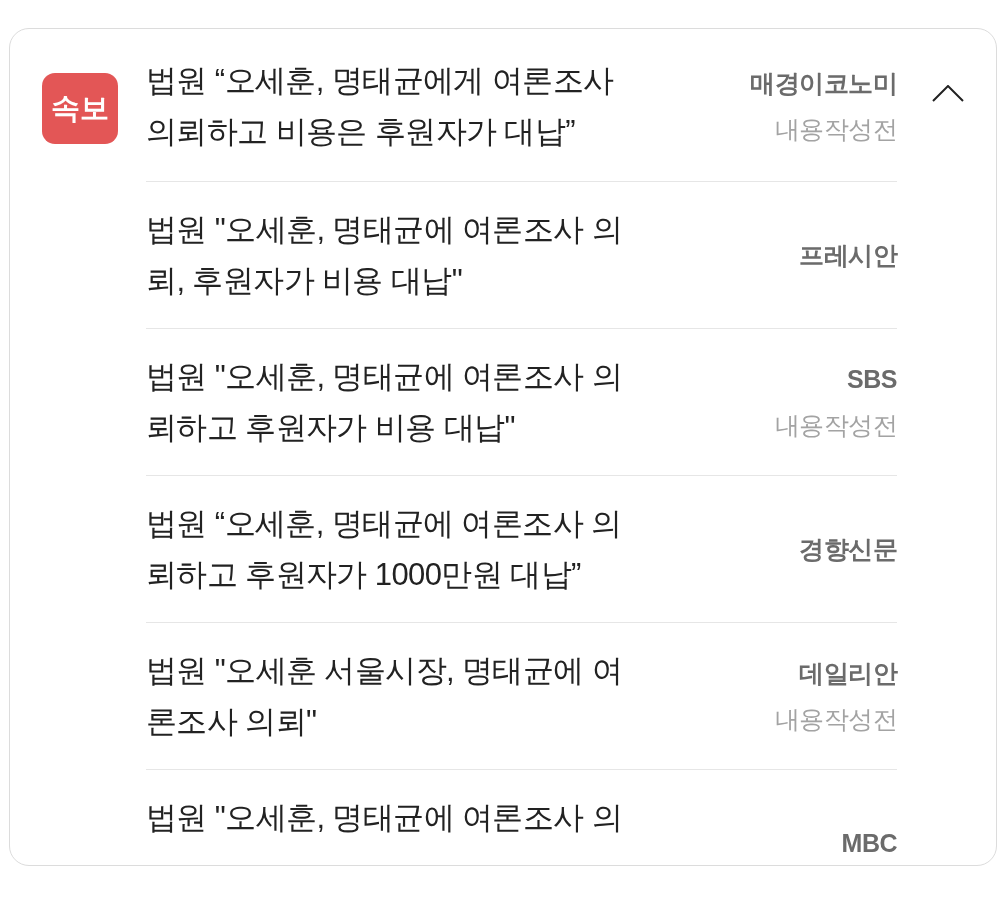  Describe the element at coordinates (823, 83) in the screenshot. I see `source-name: 매경이코노미` at that location.